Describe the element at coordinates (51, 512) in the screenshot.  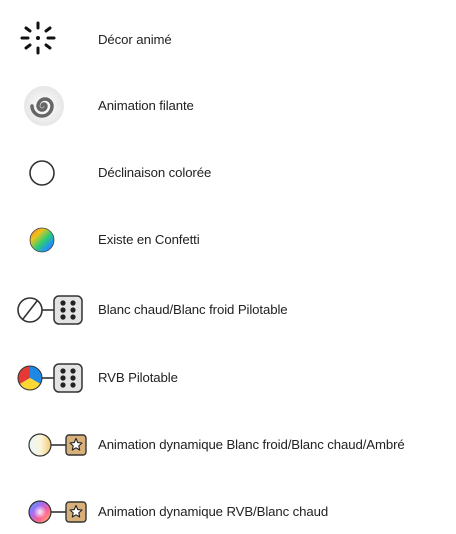
I see `color-wheel-circle-with-star-box-icon` at that location.